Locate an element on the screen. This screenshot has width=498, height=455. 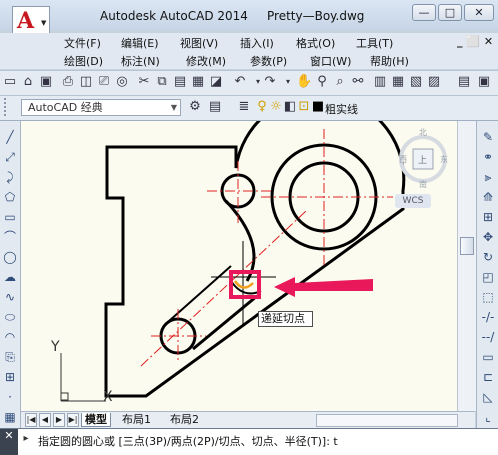
workspace-select: AutoCAD 经典 ▼ is located at coordinates (101, 107).